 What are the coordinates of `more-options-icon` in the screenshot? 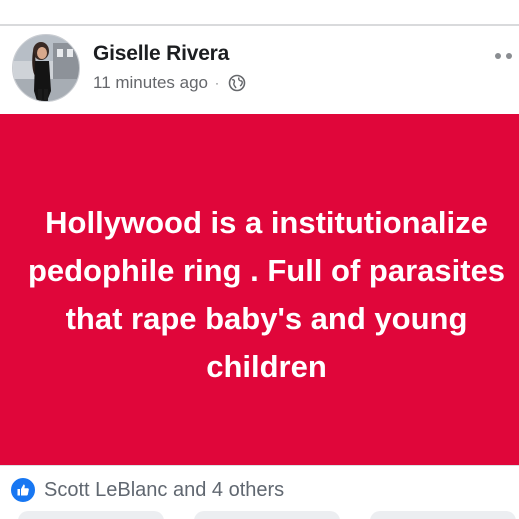 It's located at (506, 56).